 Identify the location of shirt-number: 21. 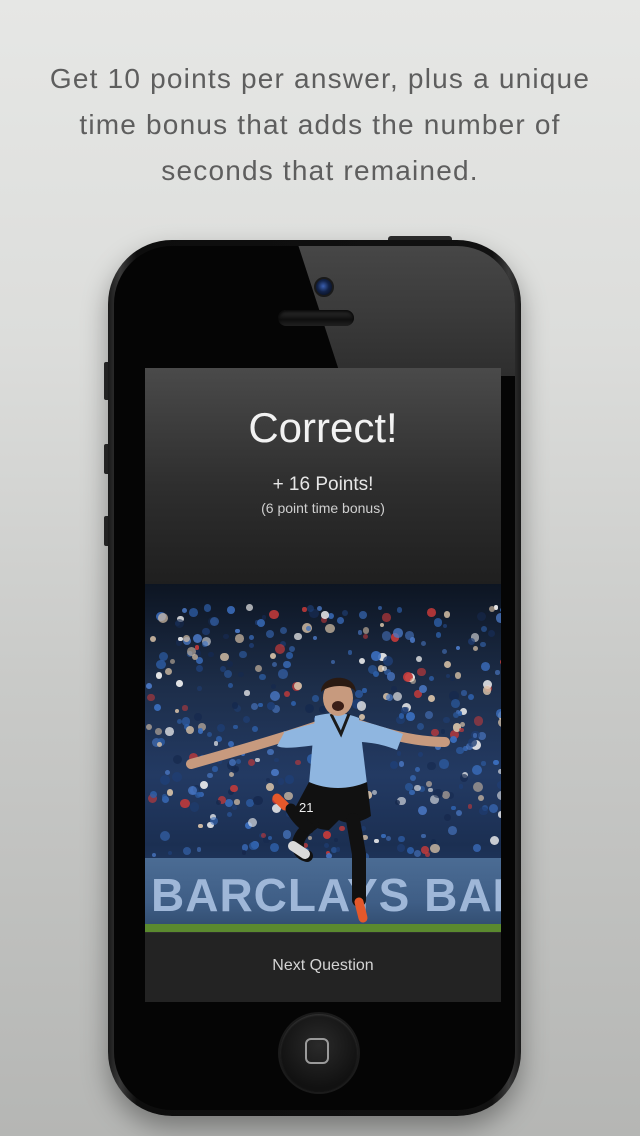
(306, 807).